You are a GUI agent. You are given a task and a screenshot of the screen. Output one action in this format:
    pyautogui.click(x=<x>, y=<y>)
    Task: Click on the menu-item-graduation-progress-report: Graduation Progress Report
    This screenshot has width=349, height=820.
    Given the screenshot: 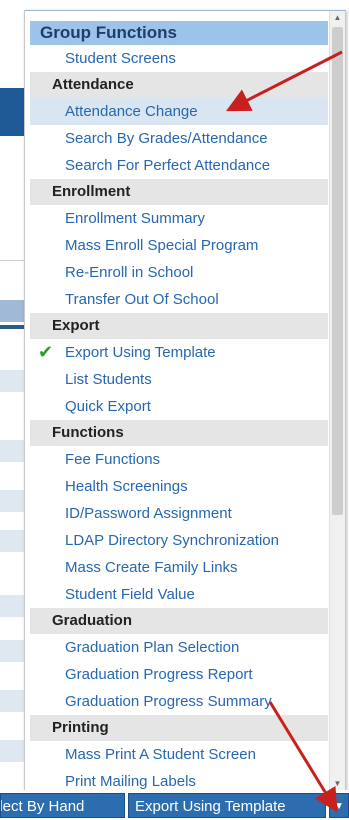 What is the action you would take?
    pyautogui.click(x=179, y=674)
    